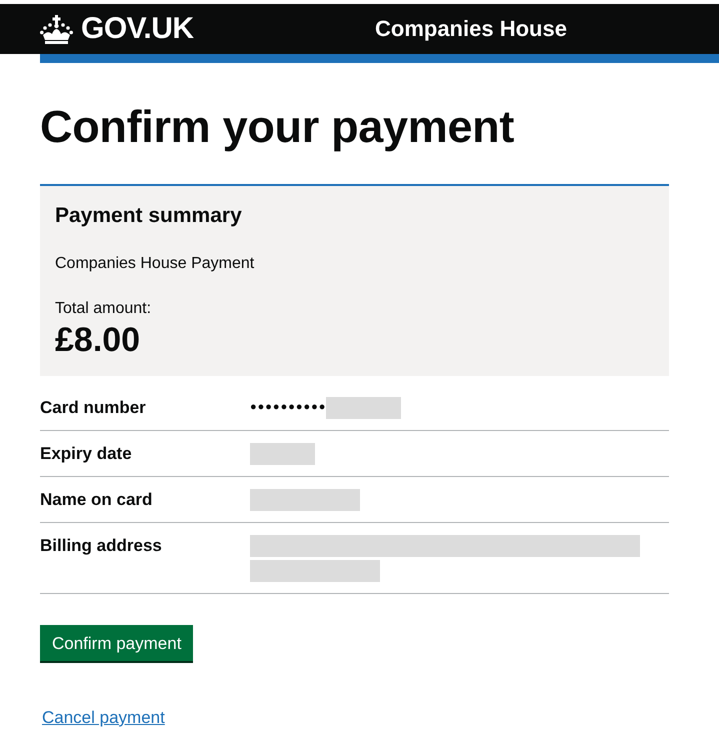 The width and height of the screenshot is (719, 747). Describe the element at coordinates (288, 407) in the screenshot. I see `masked-card-number: ●●●●●●●●●●` at that location.